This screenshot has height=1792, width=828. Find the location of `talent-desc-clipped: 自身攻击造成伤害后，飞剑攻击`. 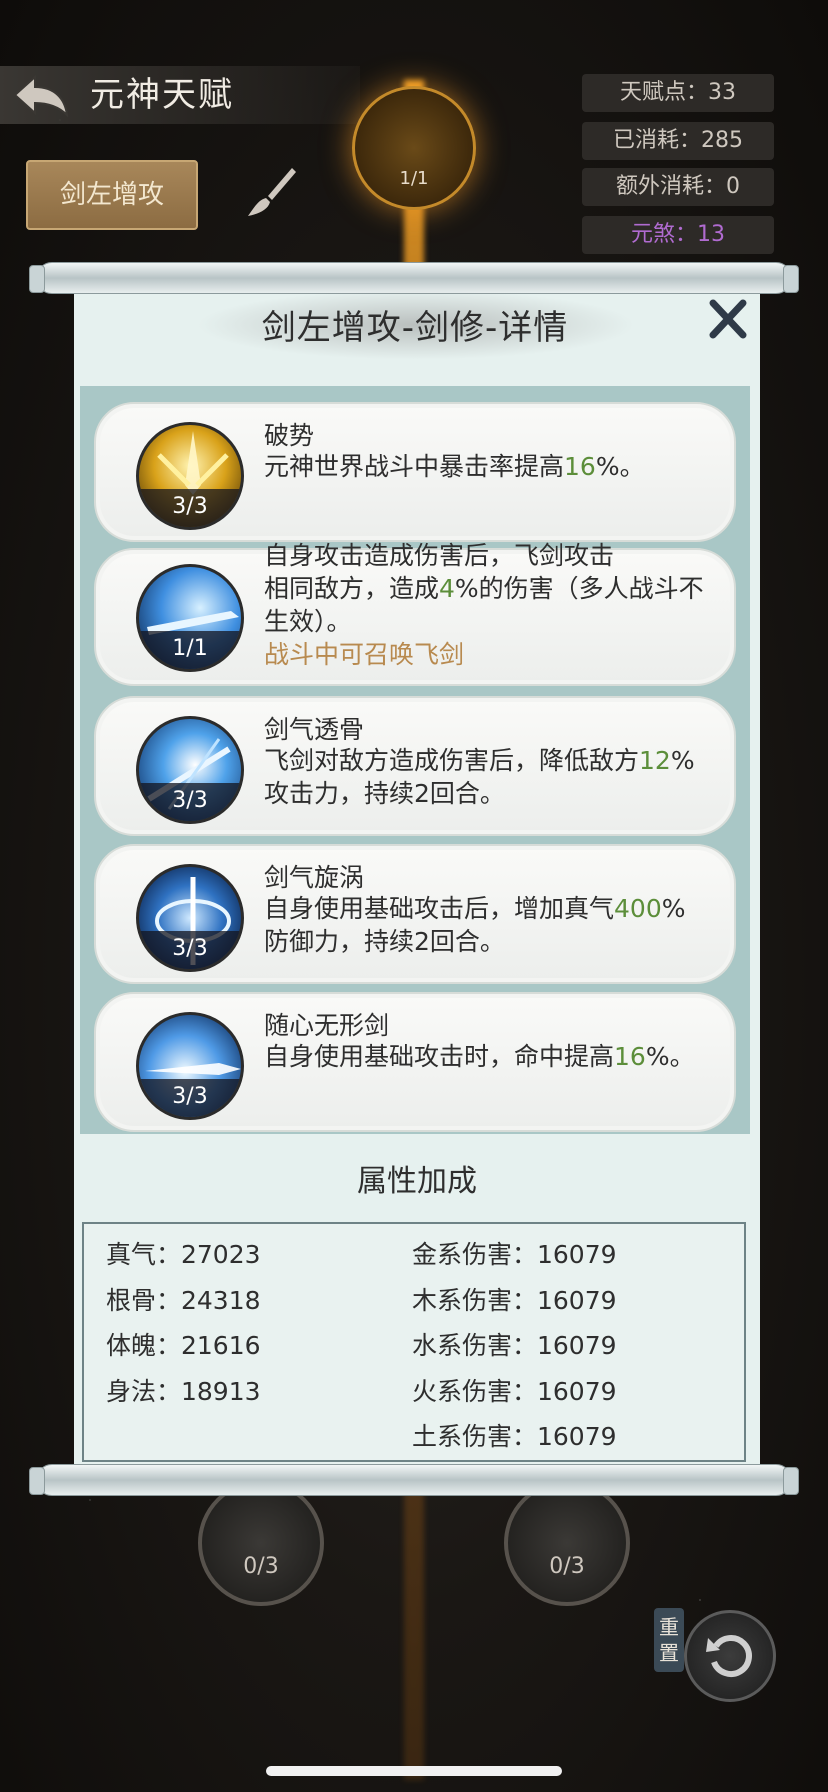

talent-desc-clipped: 自身攻击造成伤害后，飞剑攻击 is located at coordinates (439, 555).